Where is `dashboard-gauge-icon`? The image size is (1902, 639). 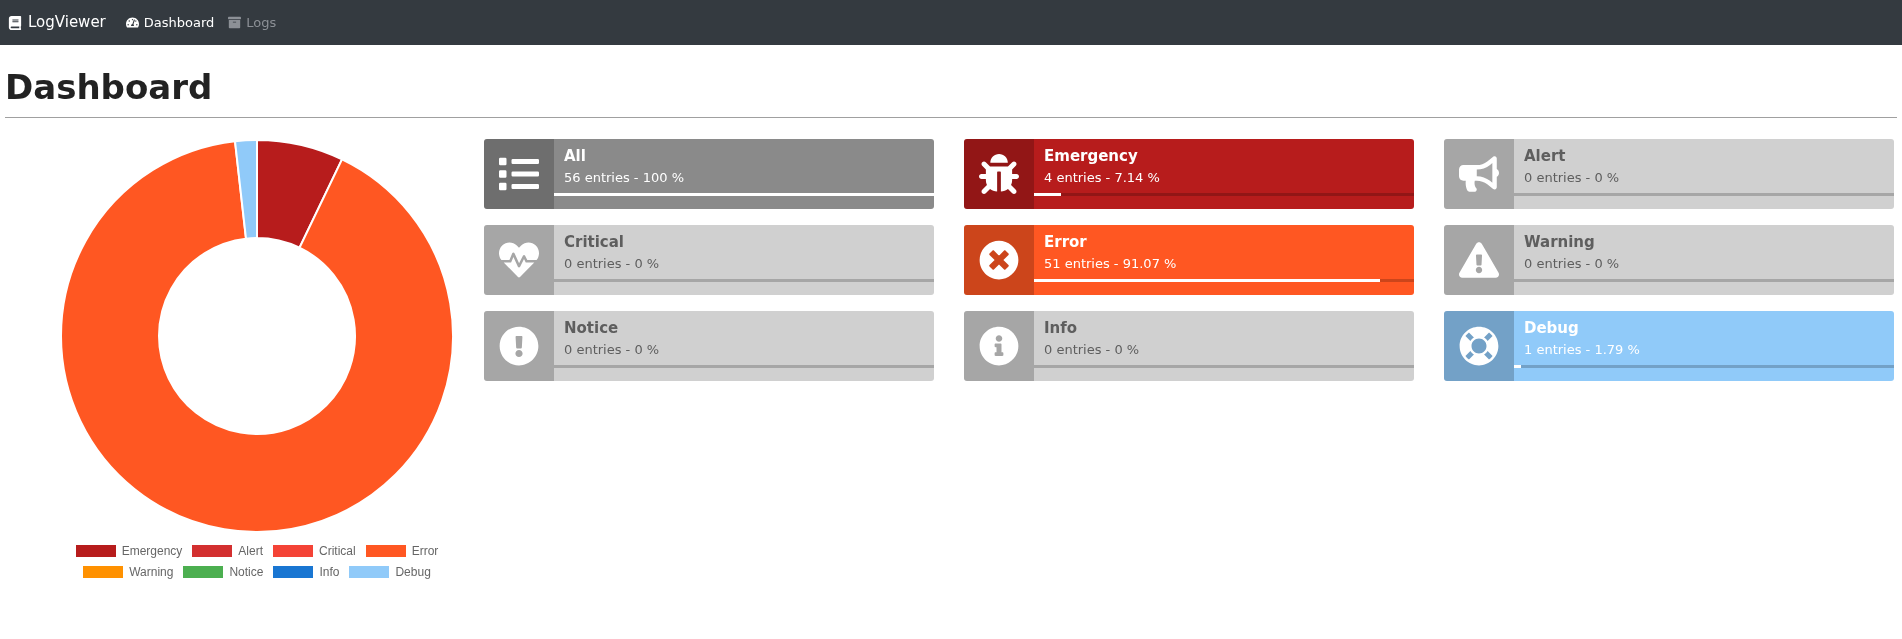
dashboard-gauge-icon is located at coordinates (132, 22).